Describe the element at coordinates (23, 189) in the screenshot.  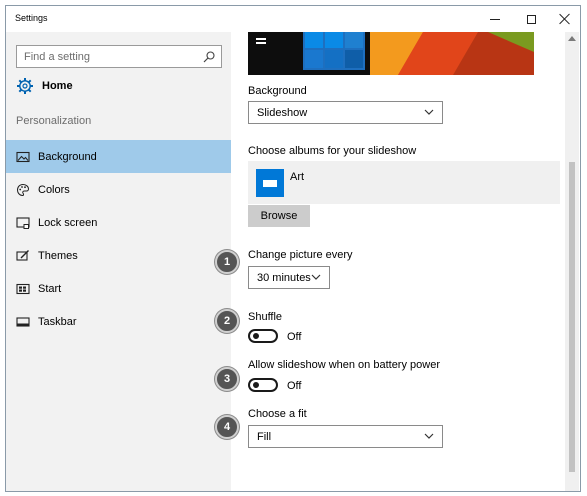
I see `palette-icon` at that location.